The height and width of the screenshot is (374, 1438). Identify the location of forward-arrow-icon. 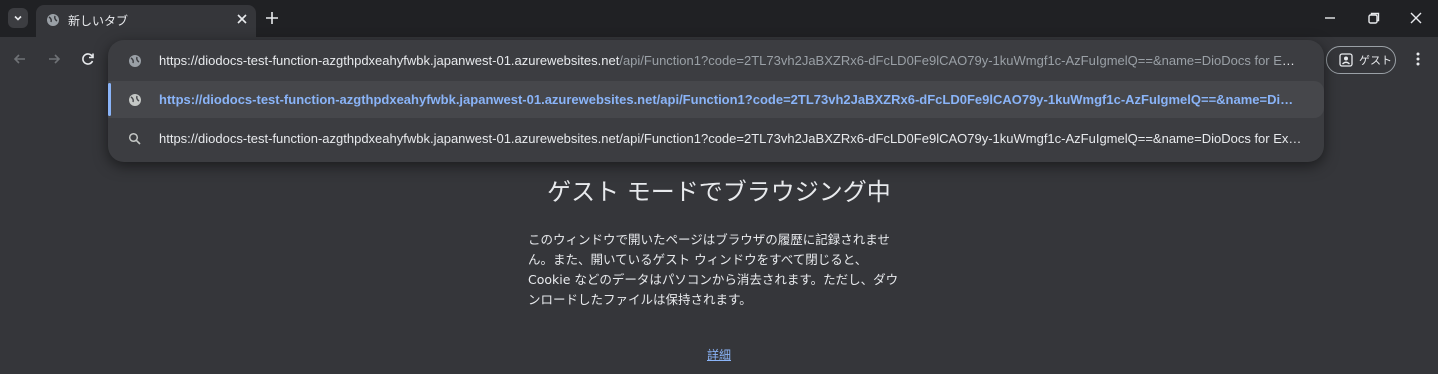
(54, 59).